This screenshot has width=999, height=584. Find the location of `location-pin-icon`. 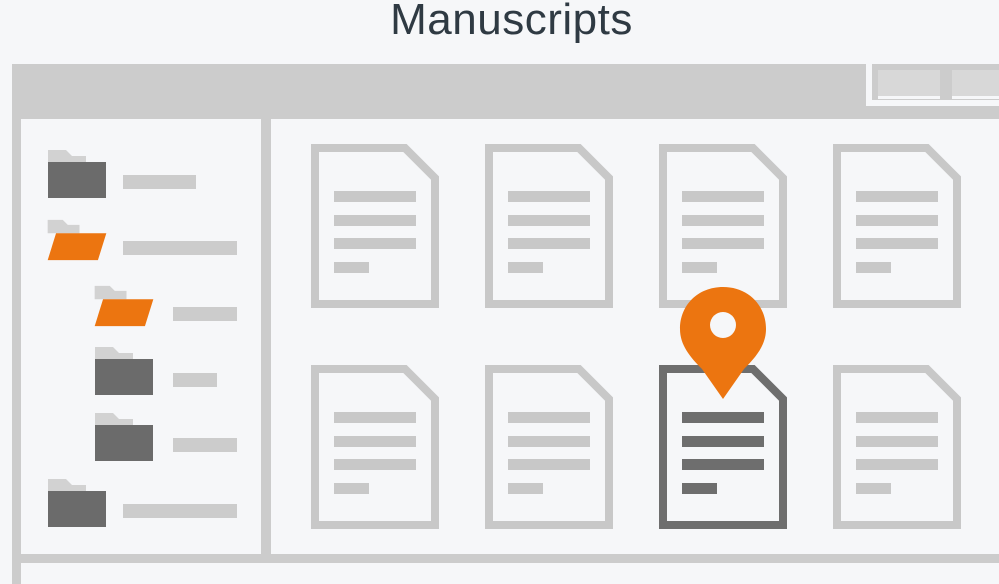

location-pin-icon is located at coordinates (723, 343).